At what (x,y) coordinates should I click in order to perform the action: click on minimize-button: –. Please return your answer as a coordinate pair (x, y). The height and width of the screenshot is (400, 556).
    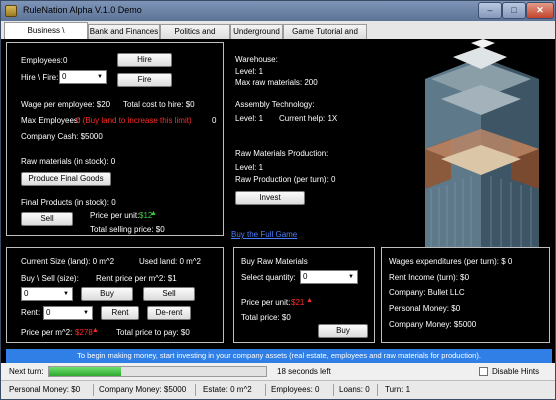
    Looking at the image, I should click on (490, 10).